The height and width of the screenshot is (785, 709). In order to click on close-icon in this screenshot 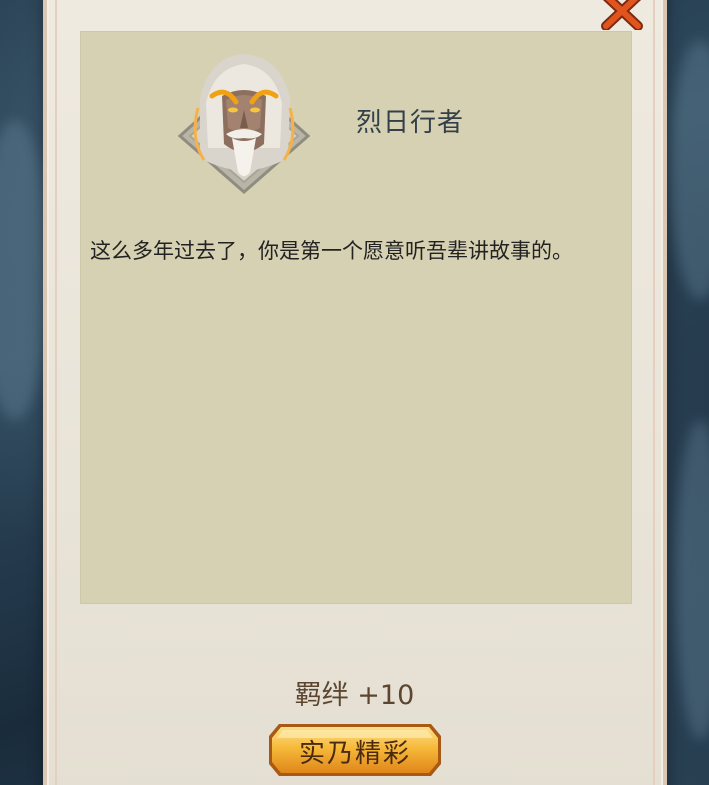, I will do `click(622, 15)`.